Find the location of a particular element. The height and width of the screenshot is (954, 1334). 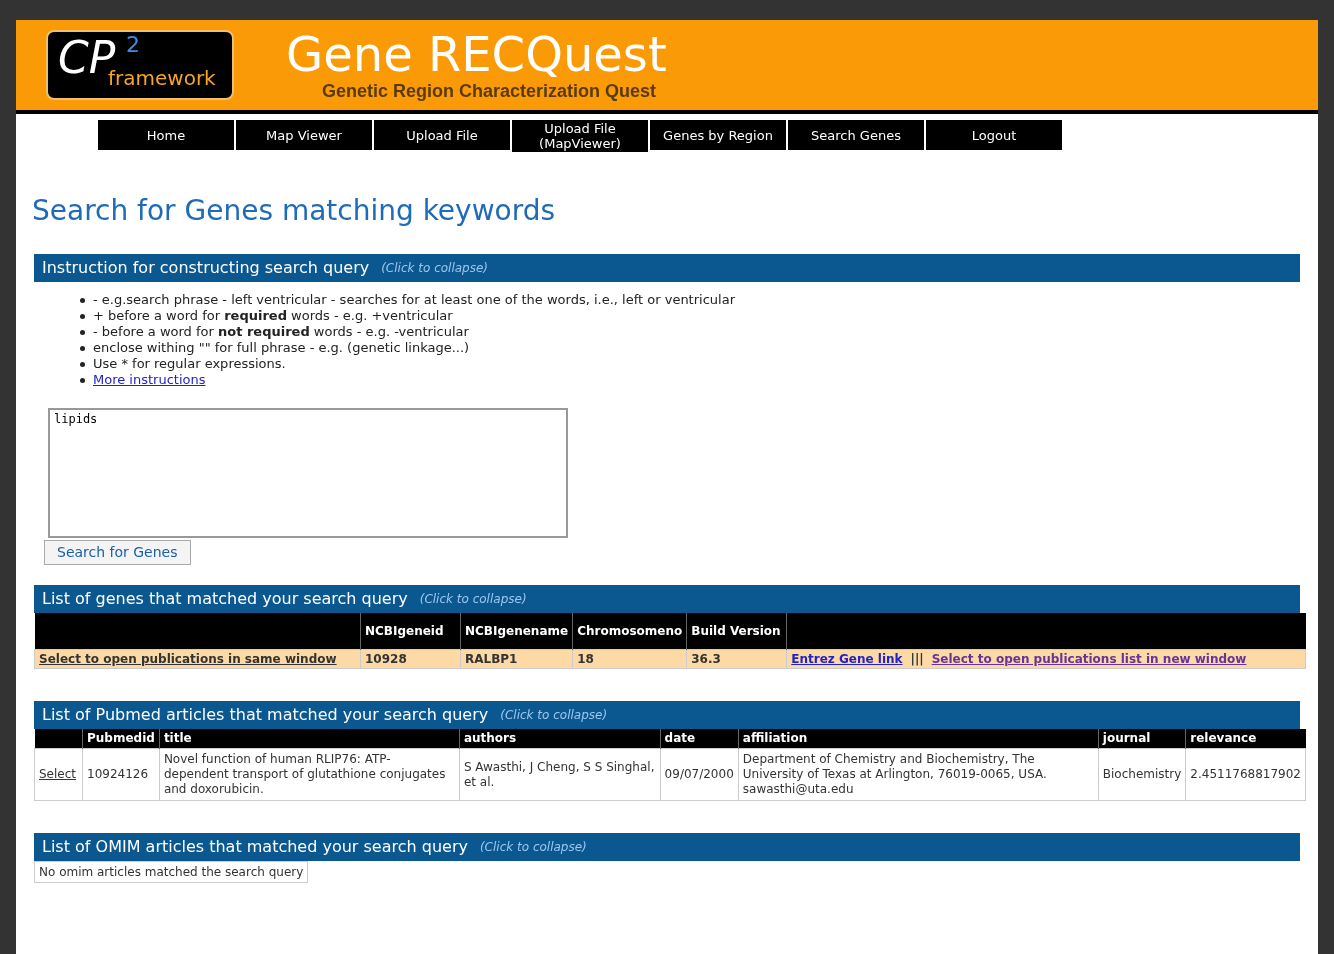

instruction-text: - before a word for not required words - e.g. -ventricular is located at coordinates (281, 332).